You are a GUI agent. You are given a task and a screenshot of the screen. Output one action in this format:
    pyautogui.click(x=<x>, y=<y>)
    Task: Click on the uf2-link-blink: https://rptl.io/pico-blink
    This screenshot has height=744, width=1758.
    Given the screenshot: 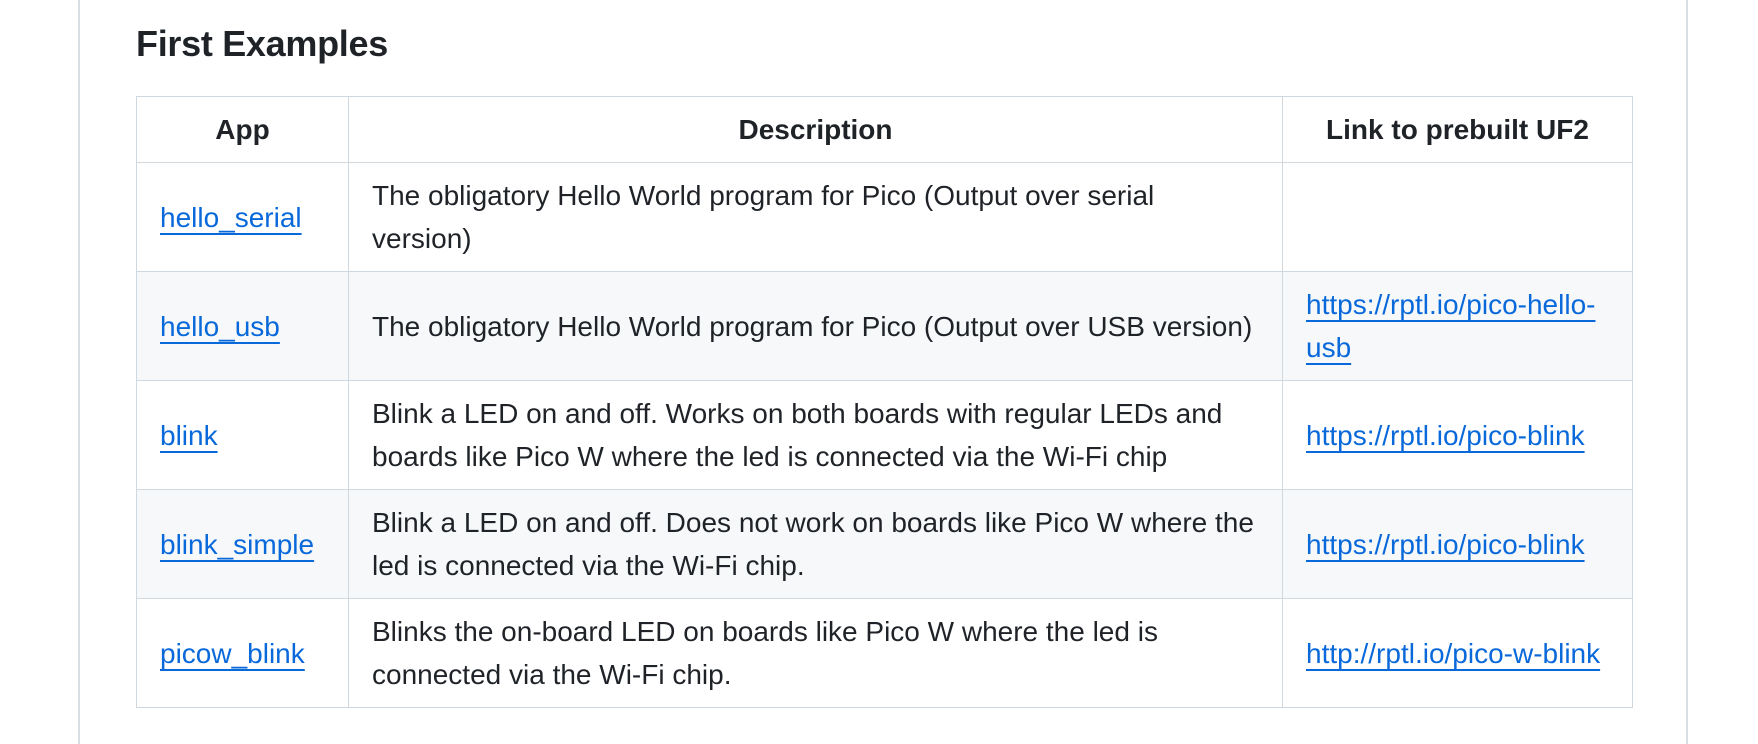 What is the action you would take?
    pyautogui.click(x=1445, y=435)
    